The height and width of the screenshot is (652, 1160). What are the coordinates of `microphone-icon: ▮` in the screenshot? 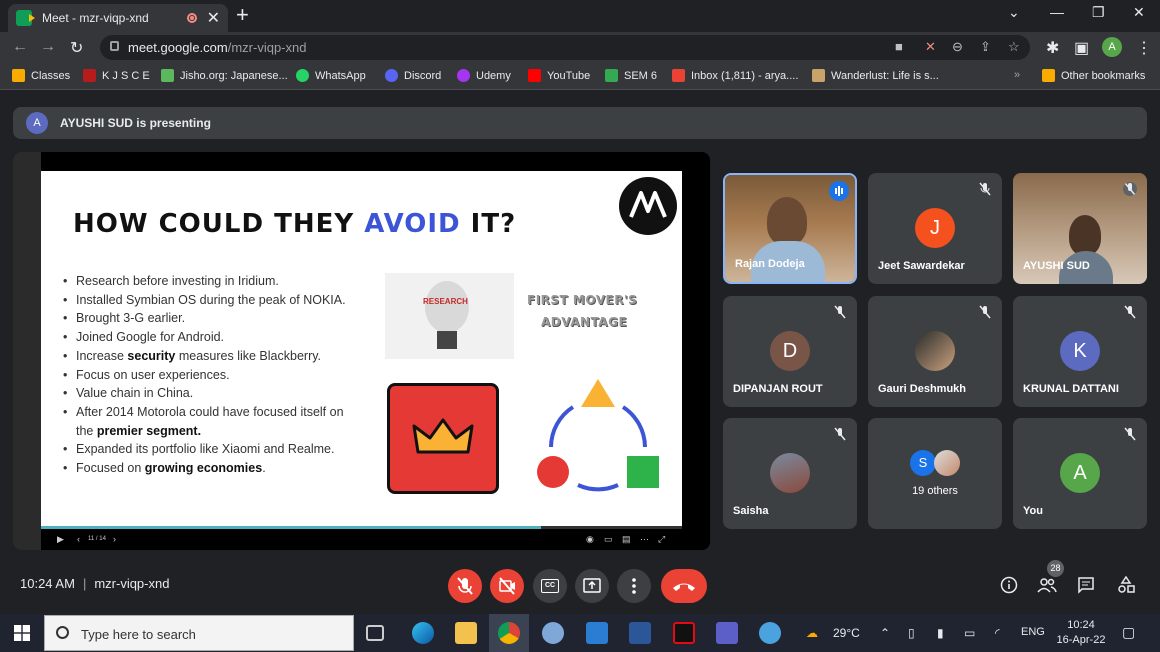 It's located at (940, 633).